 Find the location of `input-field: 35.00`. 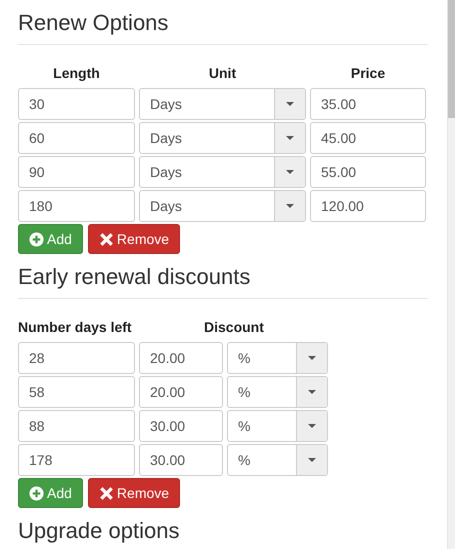

input-field: 35.00 is located at coordinates (368, 104).